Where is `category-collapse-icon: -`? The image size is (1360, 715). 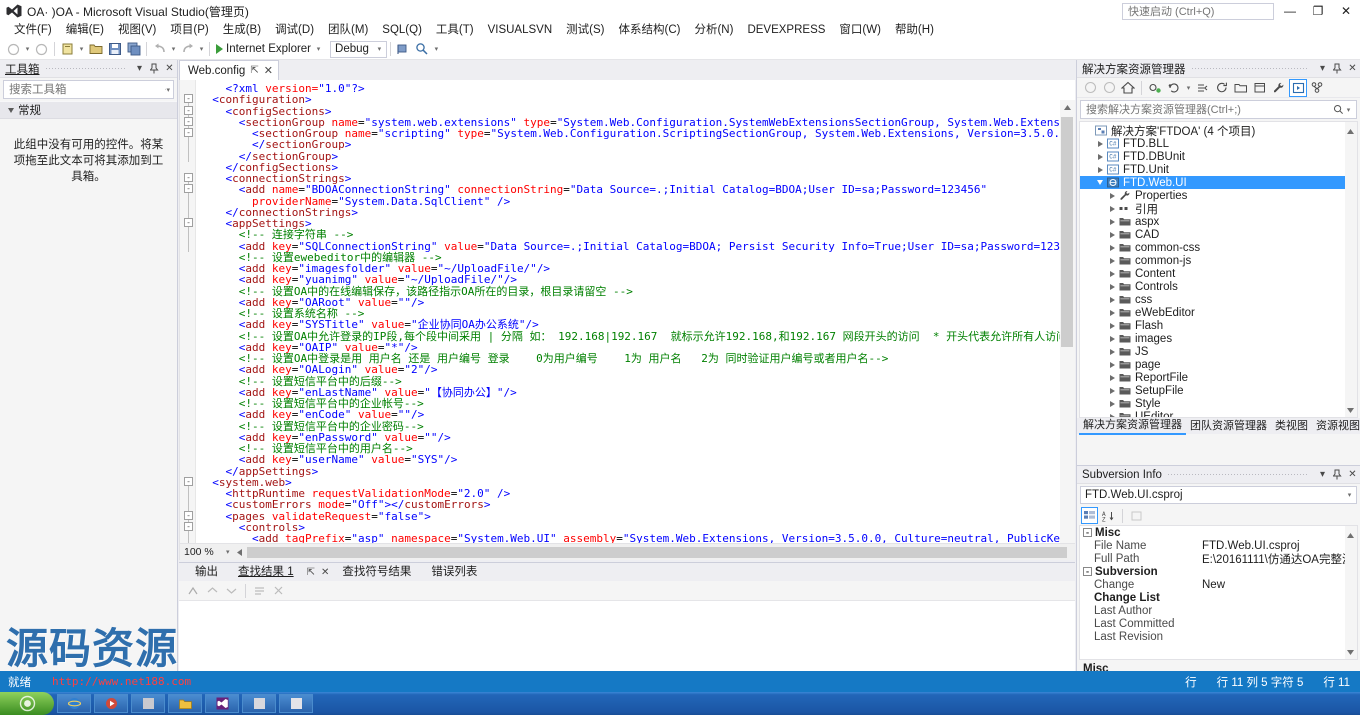
category-collapse-icon: - is located at coordinates (1087, 571).